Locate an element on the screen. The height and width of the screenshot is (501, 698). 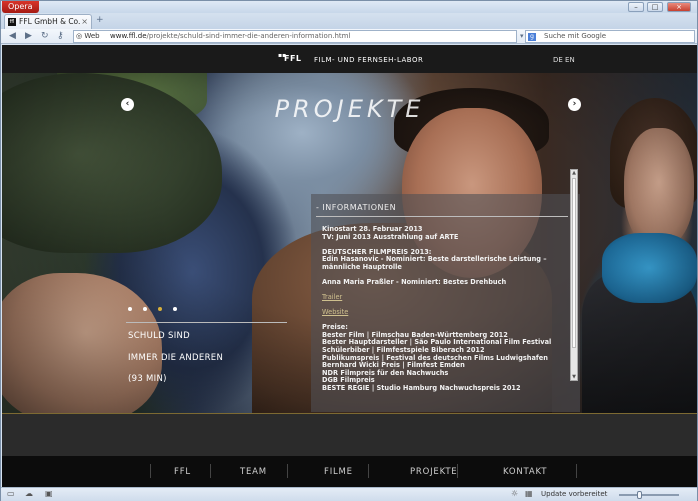
scroll-thumb is located at coordinates (574, 263).